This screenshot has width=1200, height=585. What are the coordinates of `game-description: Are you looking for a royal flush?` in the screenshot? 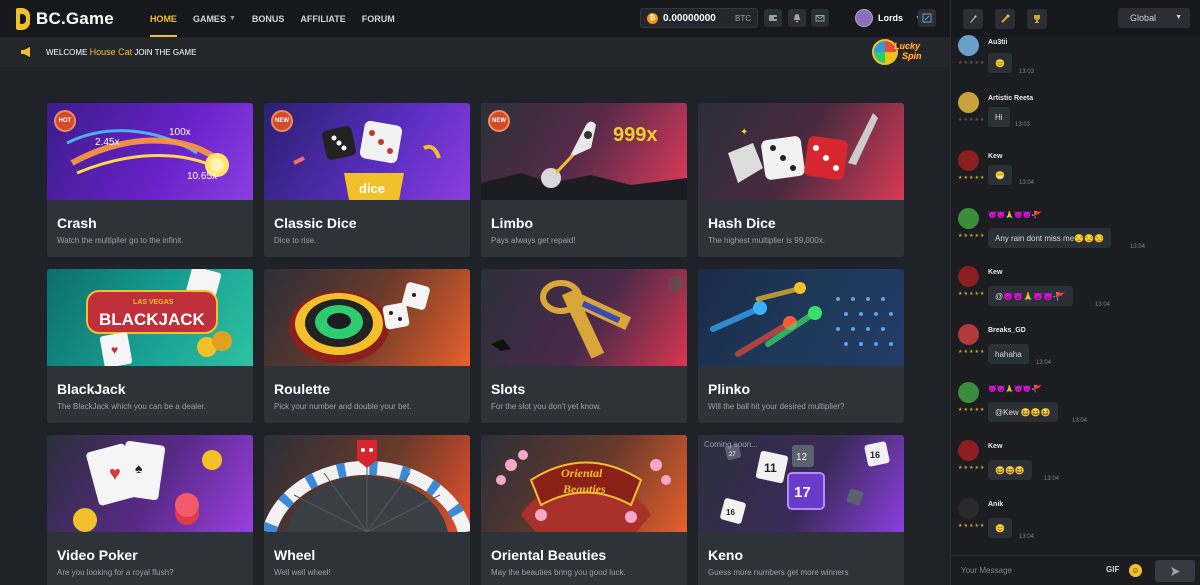 It's located at (115, 572).